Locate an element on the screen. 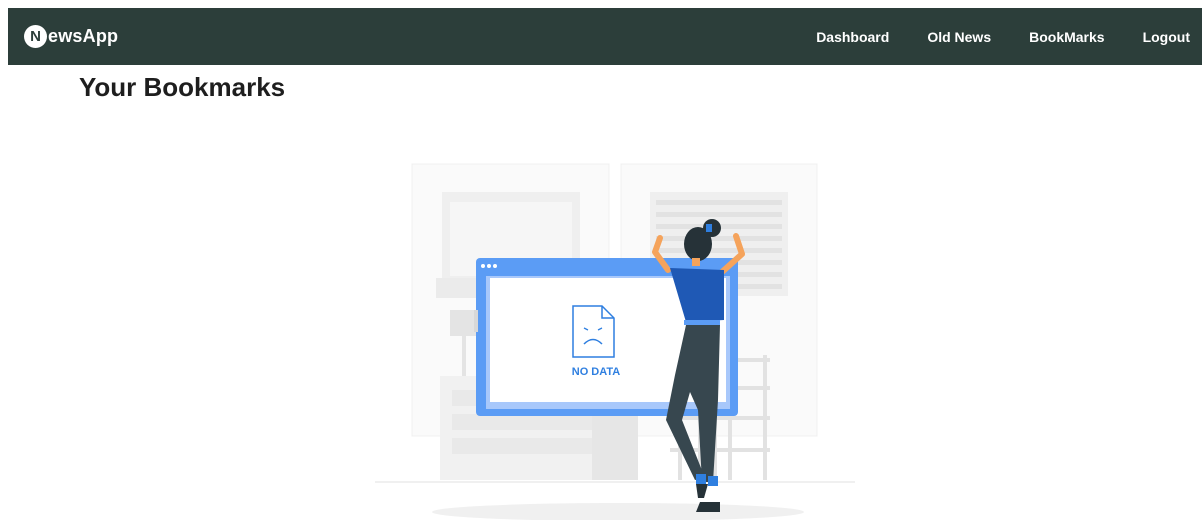 This screenshot has height=520, width=1202. nav-link-logout: Logout is located at coordinates (1166, 37).